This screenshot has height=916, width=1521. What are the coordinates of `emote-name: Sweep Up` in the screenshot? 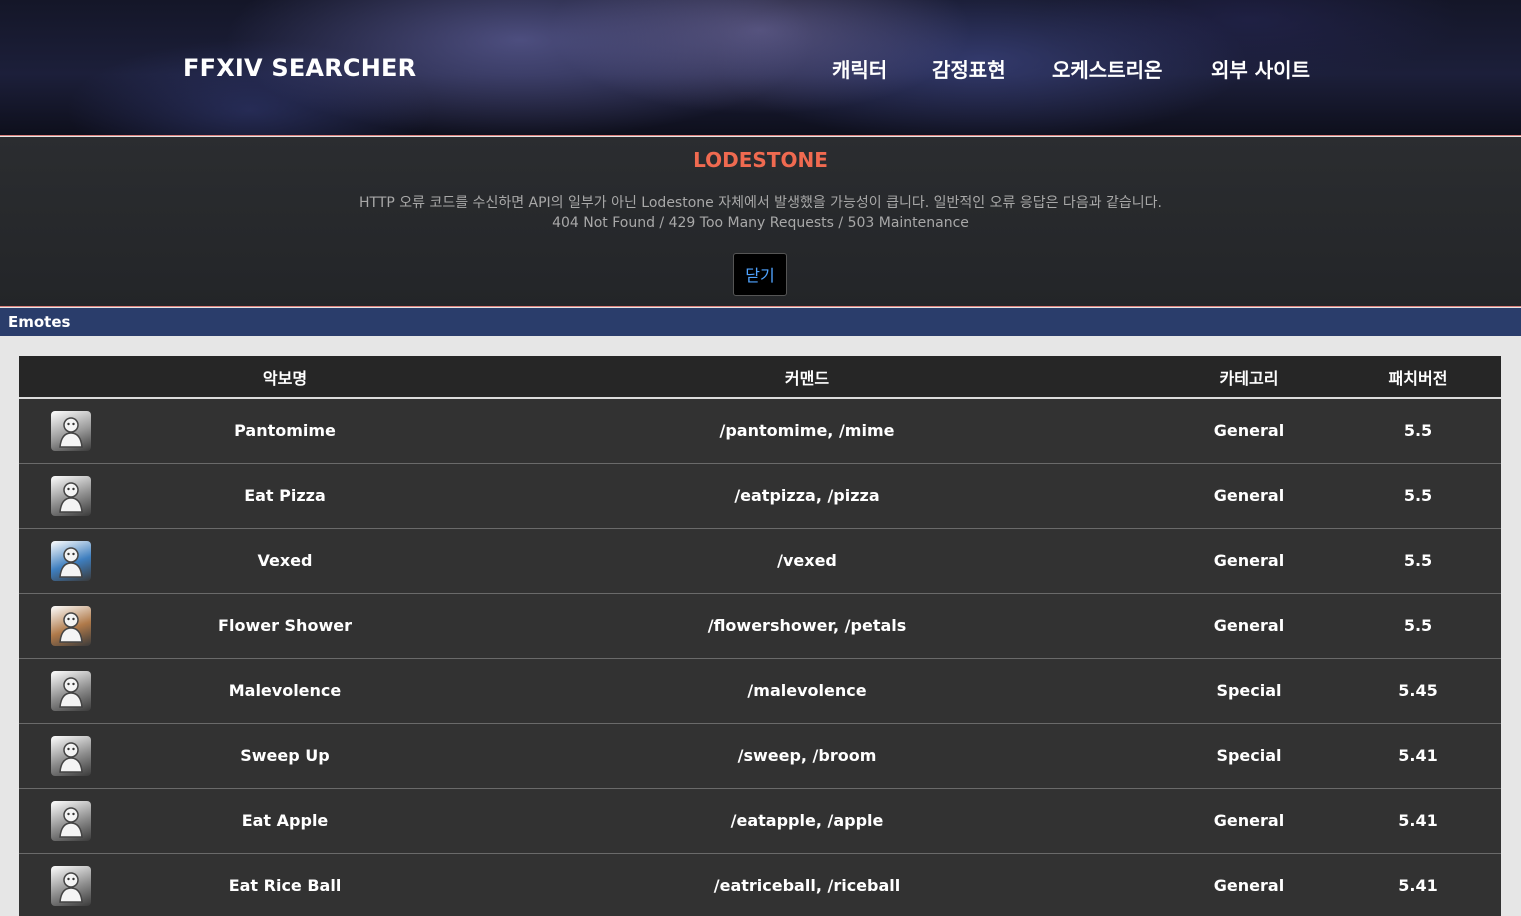 It's located at (285, 755).